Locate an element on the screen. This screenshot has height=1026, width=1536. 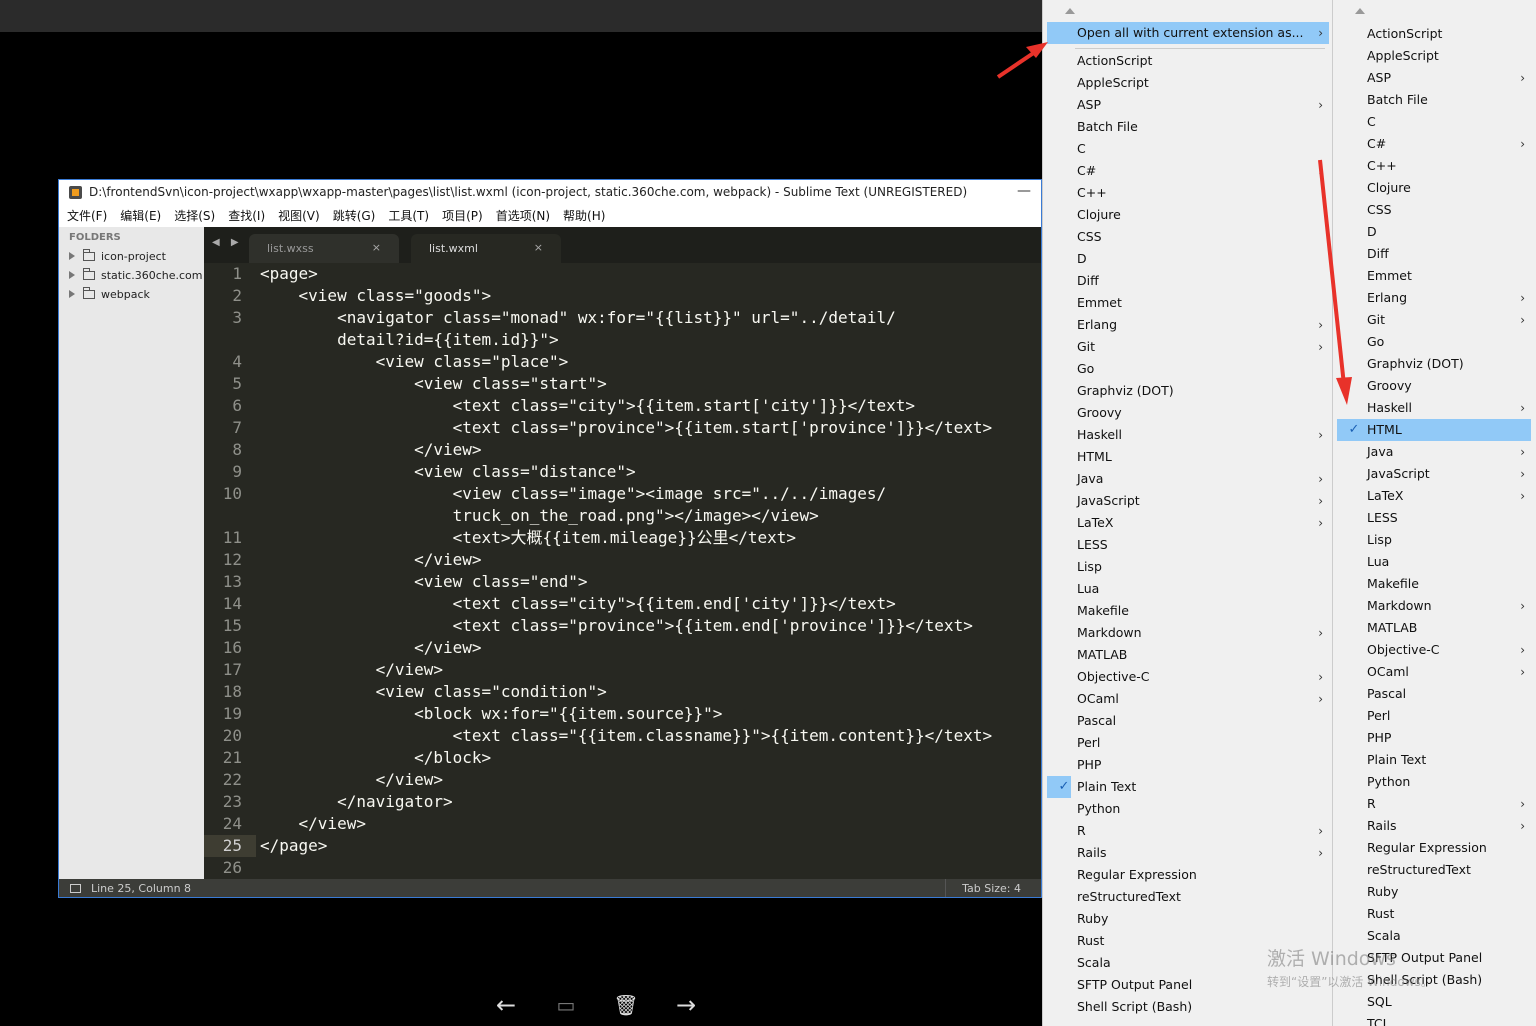
menu-item: CSS is located at coordinates (1188, 237).